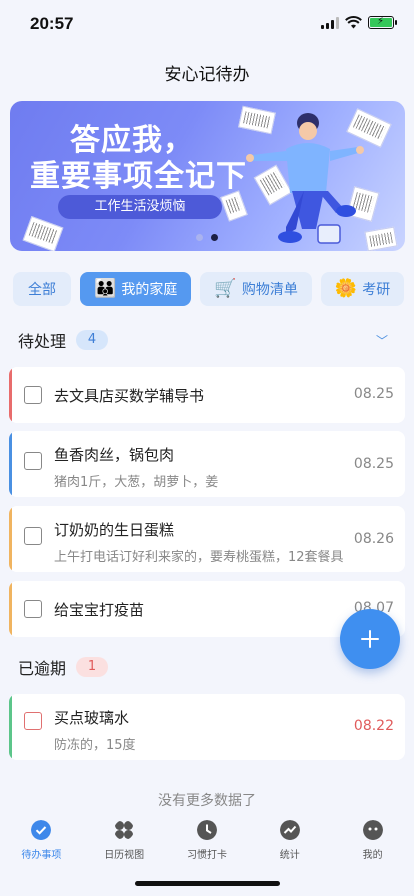 This screenshot has height=896, width=414. I want to click on todo-title: 买点玻璃水, so click(92, 718).